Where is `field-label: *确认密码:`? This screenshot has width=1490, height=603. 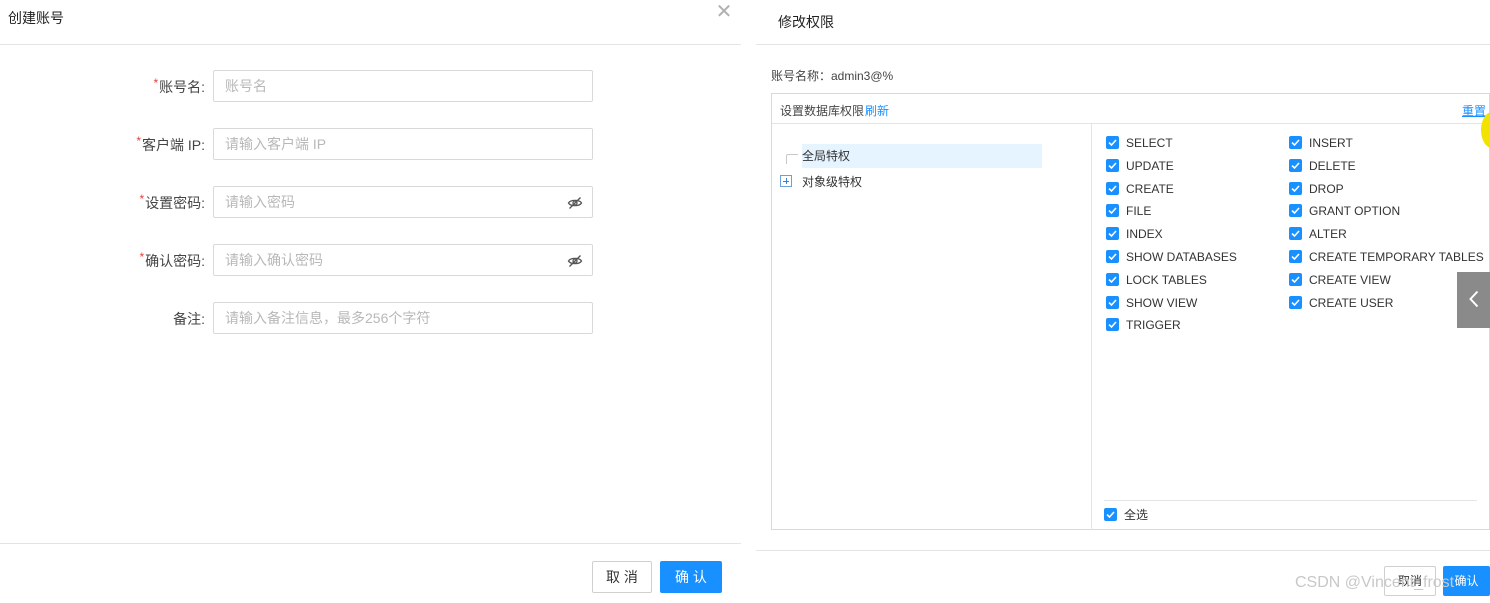 field-label: *确认密码: is located at coordinates (172, 259).